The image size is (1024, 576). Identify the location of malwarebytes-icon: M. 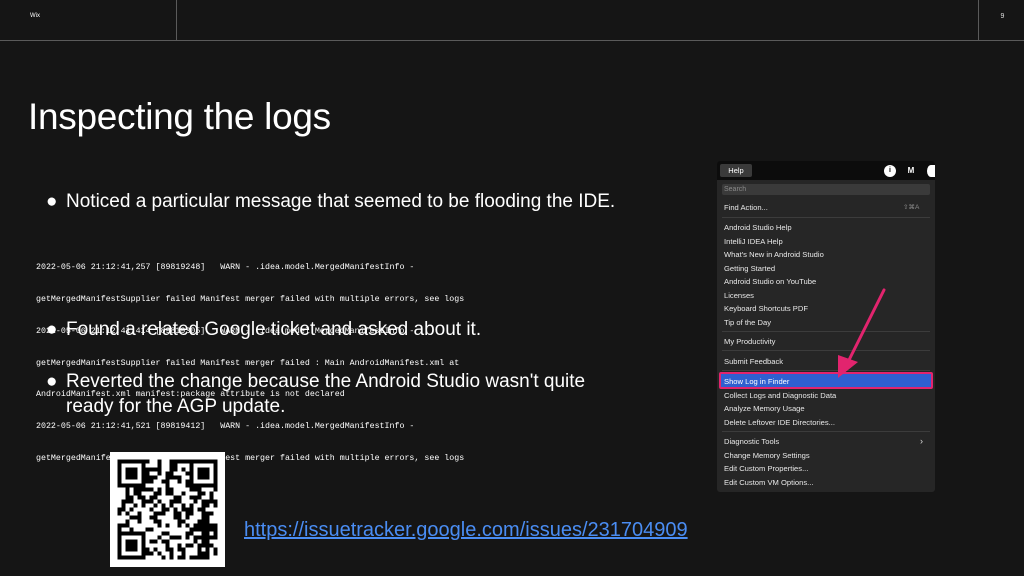
(911, 171).